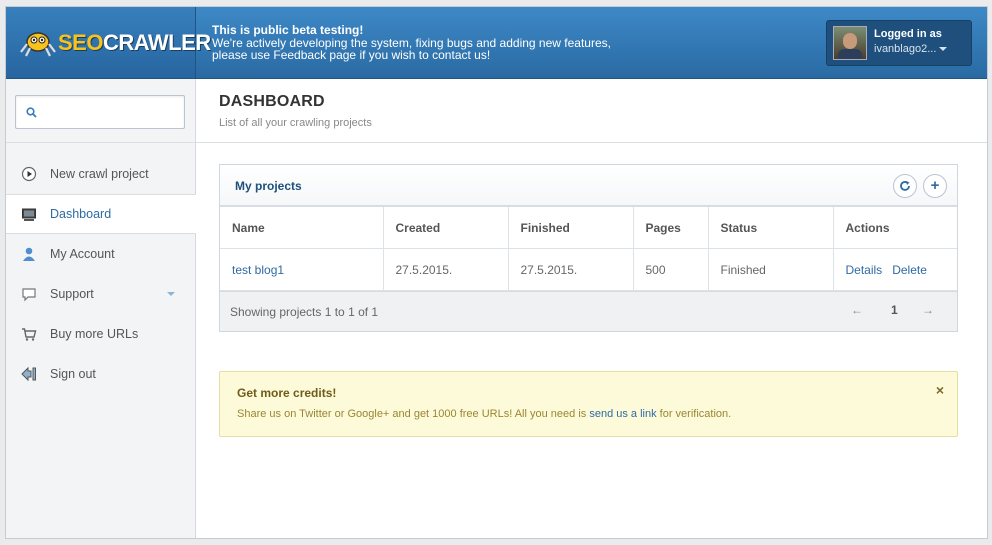 The height and width of the screenshot is (545, 992). What do you see at coordinates (258, 270) in the screenshot?
I see `project-name-link: test blog1` at bounding box center [258, 270].